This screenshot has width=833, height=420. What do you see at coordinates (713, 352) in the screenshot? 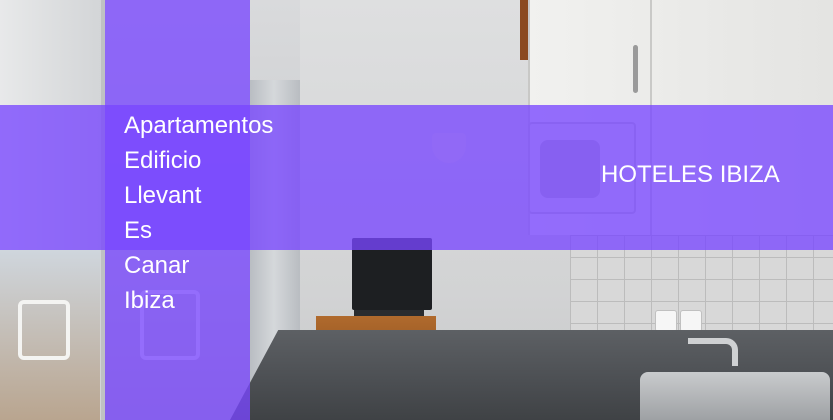
I see `faucet` at bounding box center [713, 352].